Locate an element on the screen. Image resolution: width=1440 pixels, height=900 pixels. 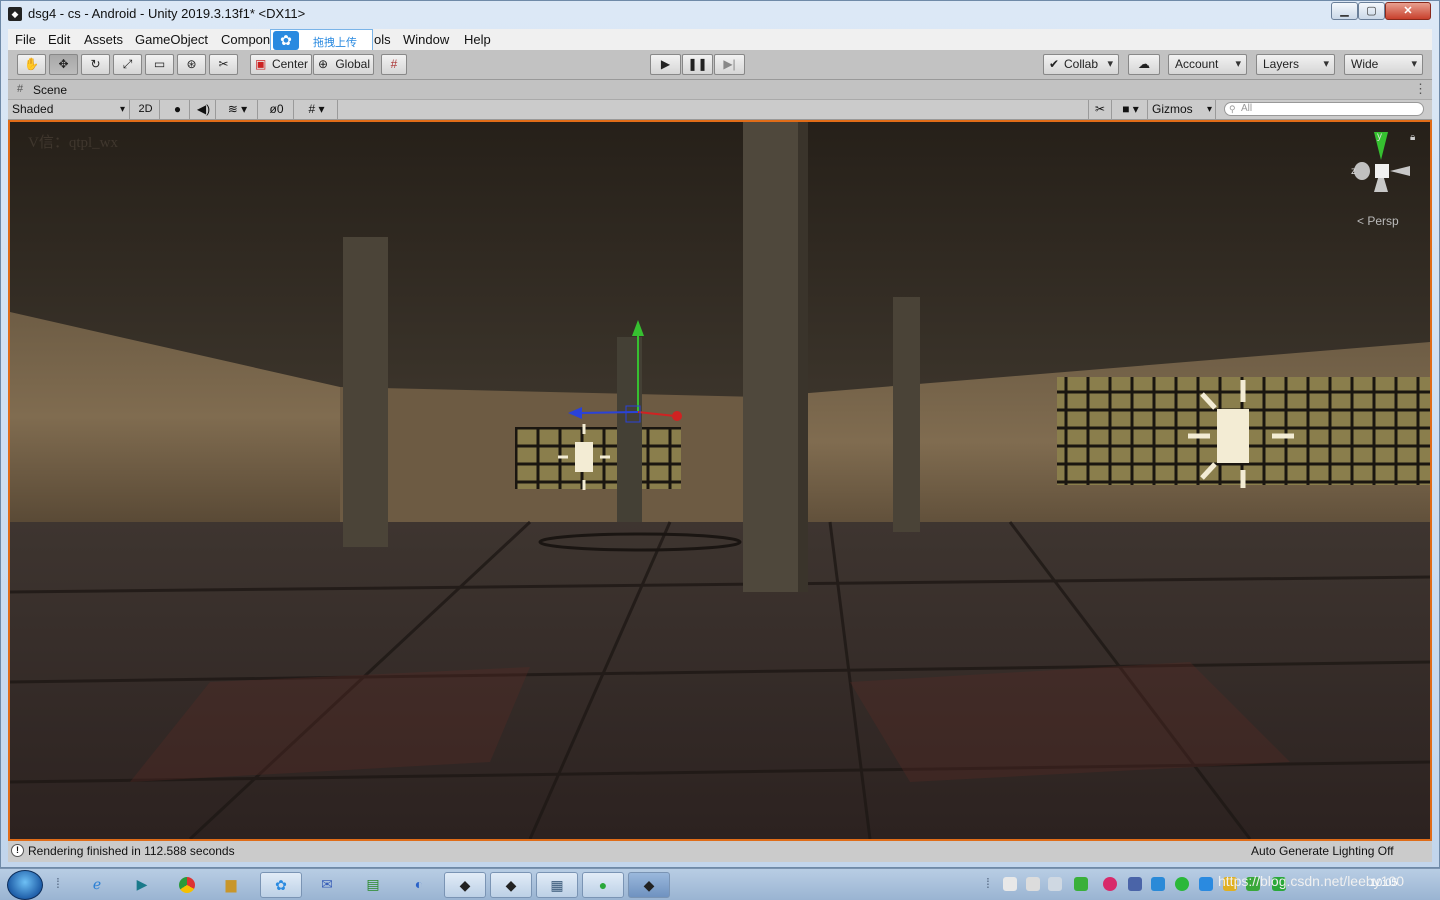
clock-text: 10:05 is located at coordinates (1384, 883).